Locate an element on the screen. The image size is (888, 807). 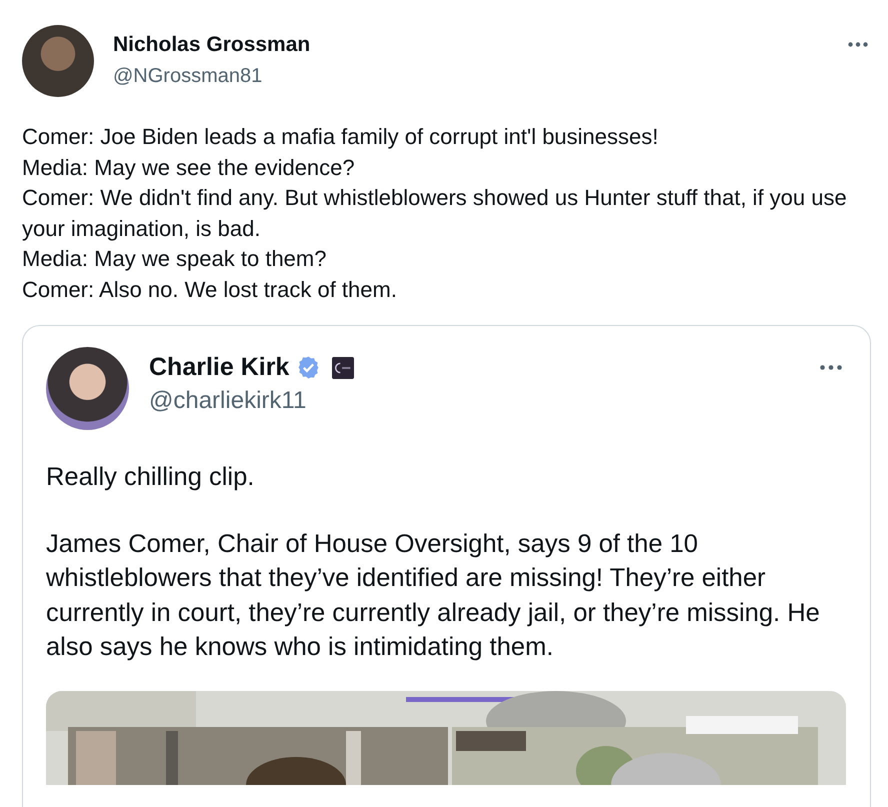
quoted-tweet-text: James Comer, Chair of House Oversight, says 9 of the 10 whistleblowers that they’ve identified are missing! They’re either currently in court, they’re currently already jail, or they’re missing. He also says he knows who is intimidating them. is located at coordinates (433, 595).